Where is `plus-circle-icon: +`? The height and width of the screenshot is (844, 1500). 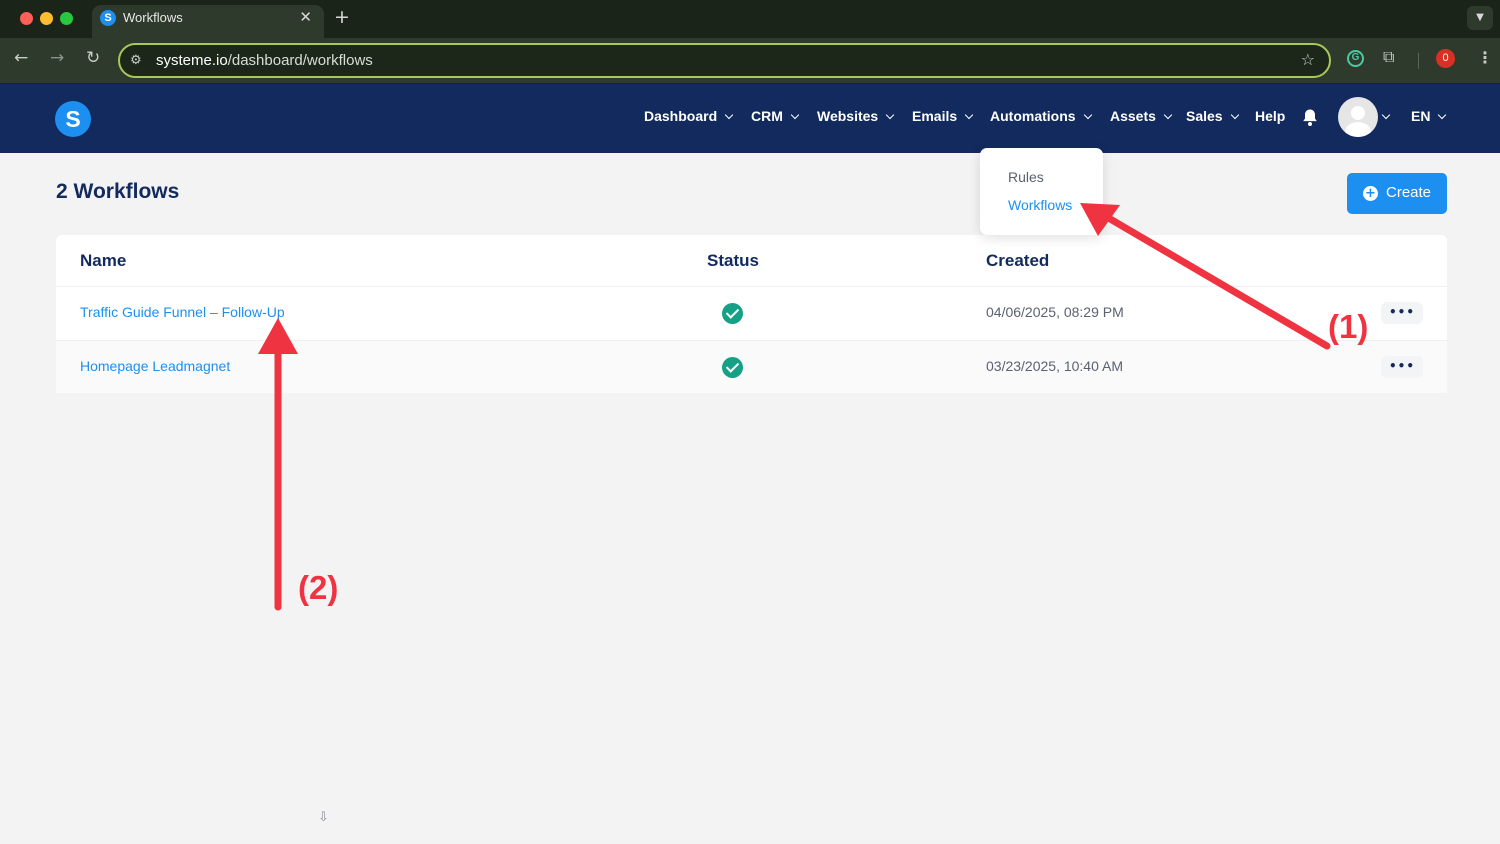 plus-circle-icon: + is located at coordinates (1370, 193).